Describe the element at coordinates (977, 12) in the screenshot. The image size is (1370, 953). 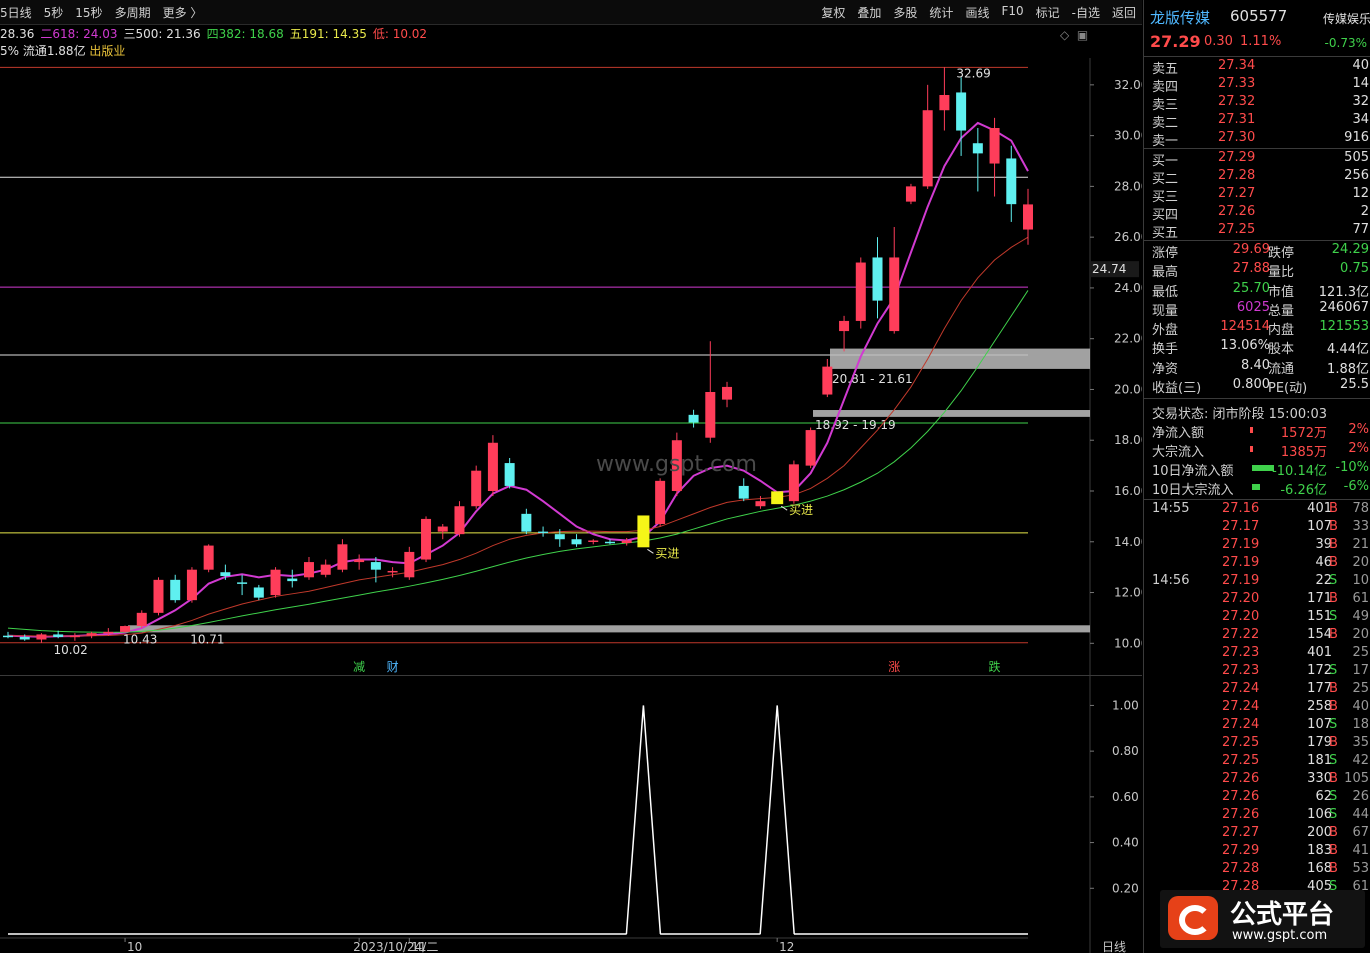
I see `toolbar-action: 画线` at that location.